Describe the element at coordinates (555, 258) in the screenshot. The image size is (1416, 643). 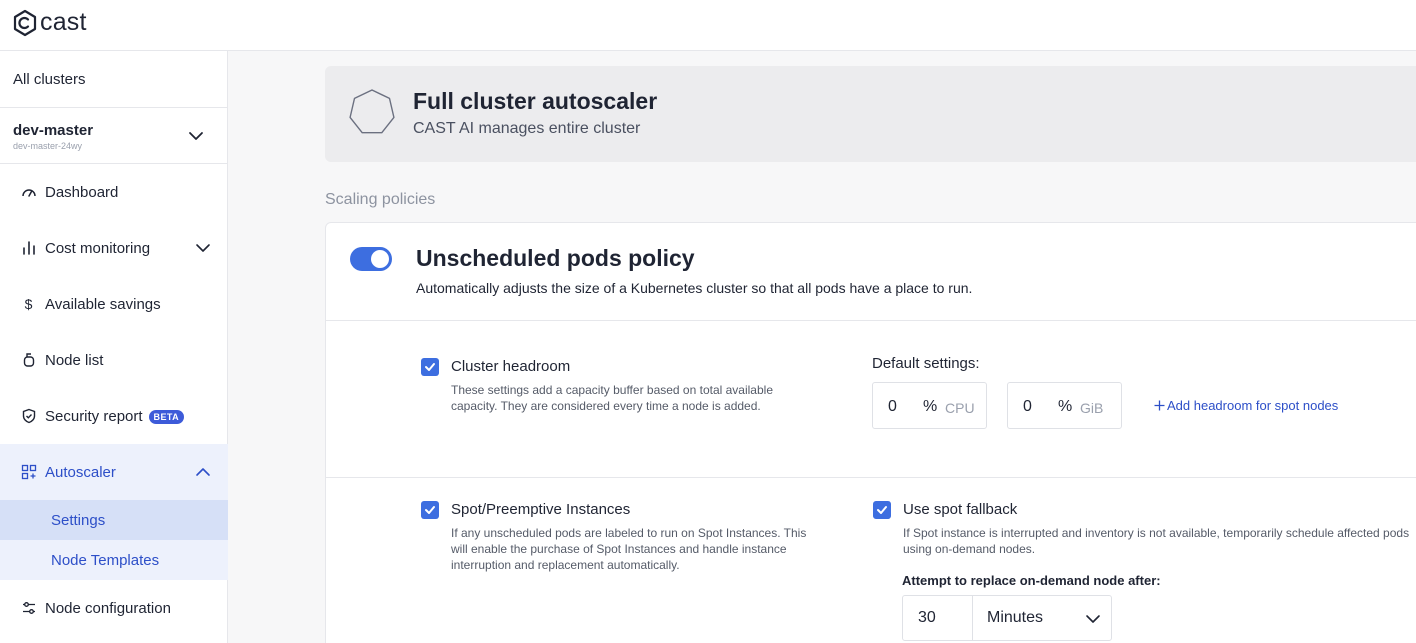
I see `policy-title: Unscheduled pods policy` at that location.